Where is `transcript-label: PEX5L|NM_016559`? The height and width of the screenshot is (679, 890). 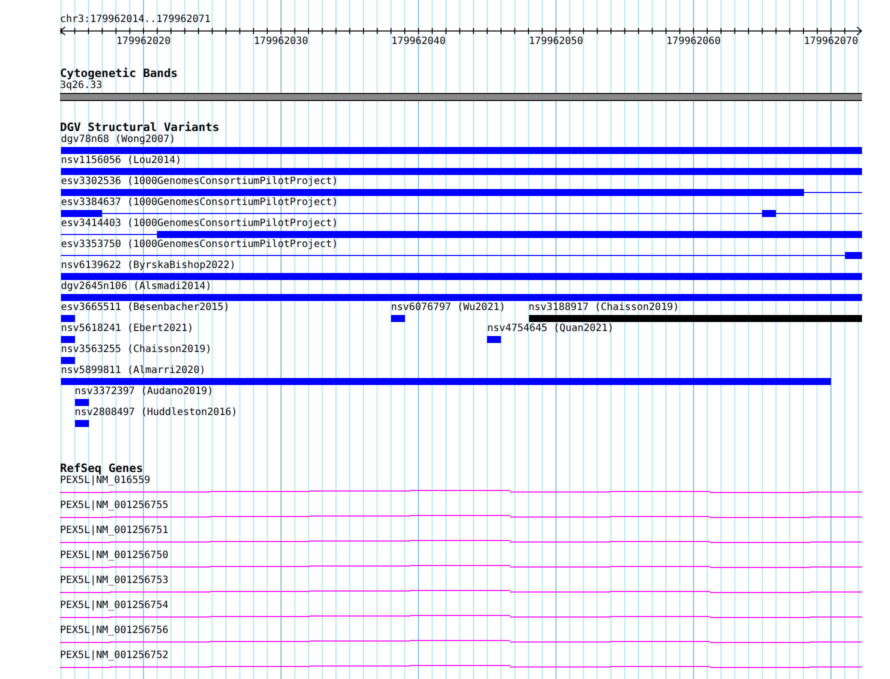
transcript-label: PEX5L|NM_016559 is located at coordinates (105, 480).